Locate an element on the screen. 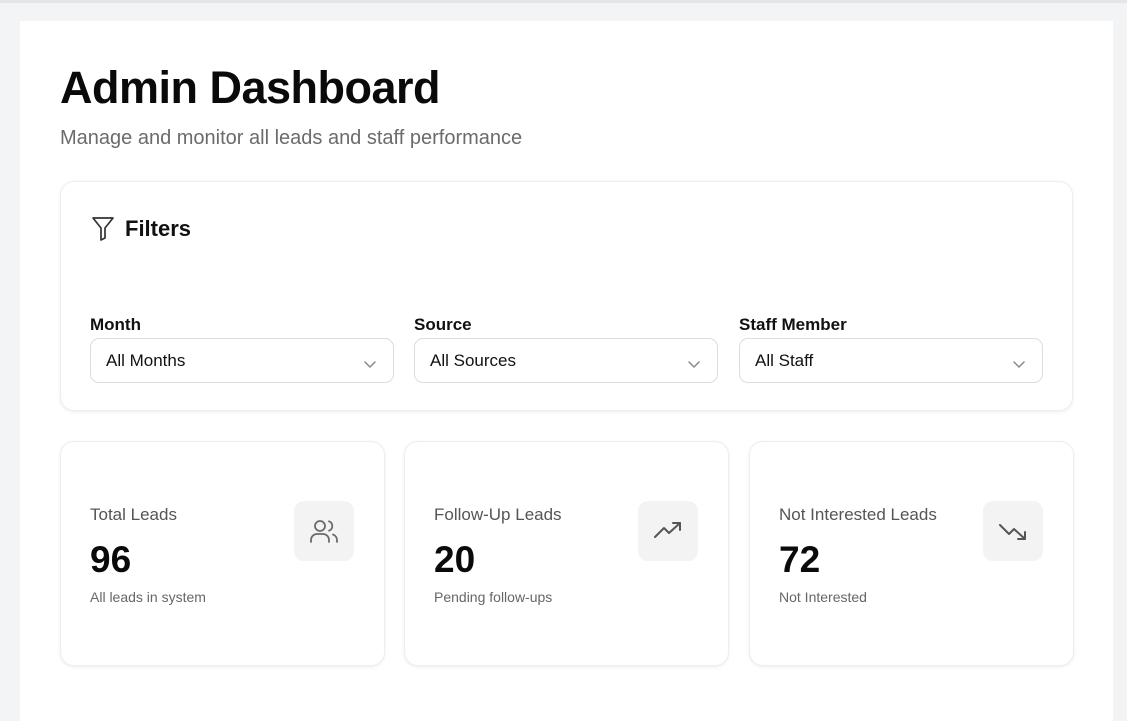 The image size is (1127, 721). source-select-value: All Sources is located at coordinates (473, 360).